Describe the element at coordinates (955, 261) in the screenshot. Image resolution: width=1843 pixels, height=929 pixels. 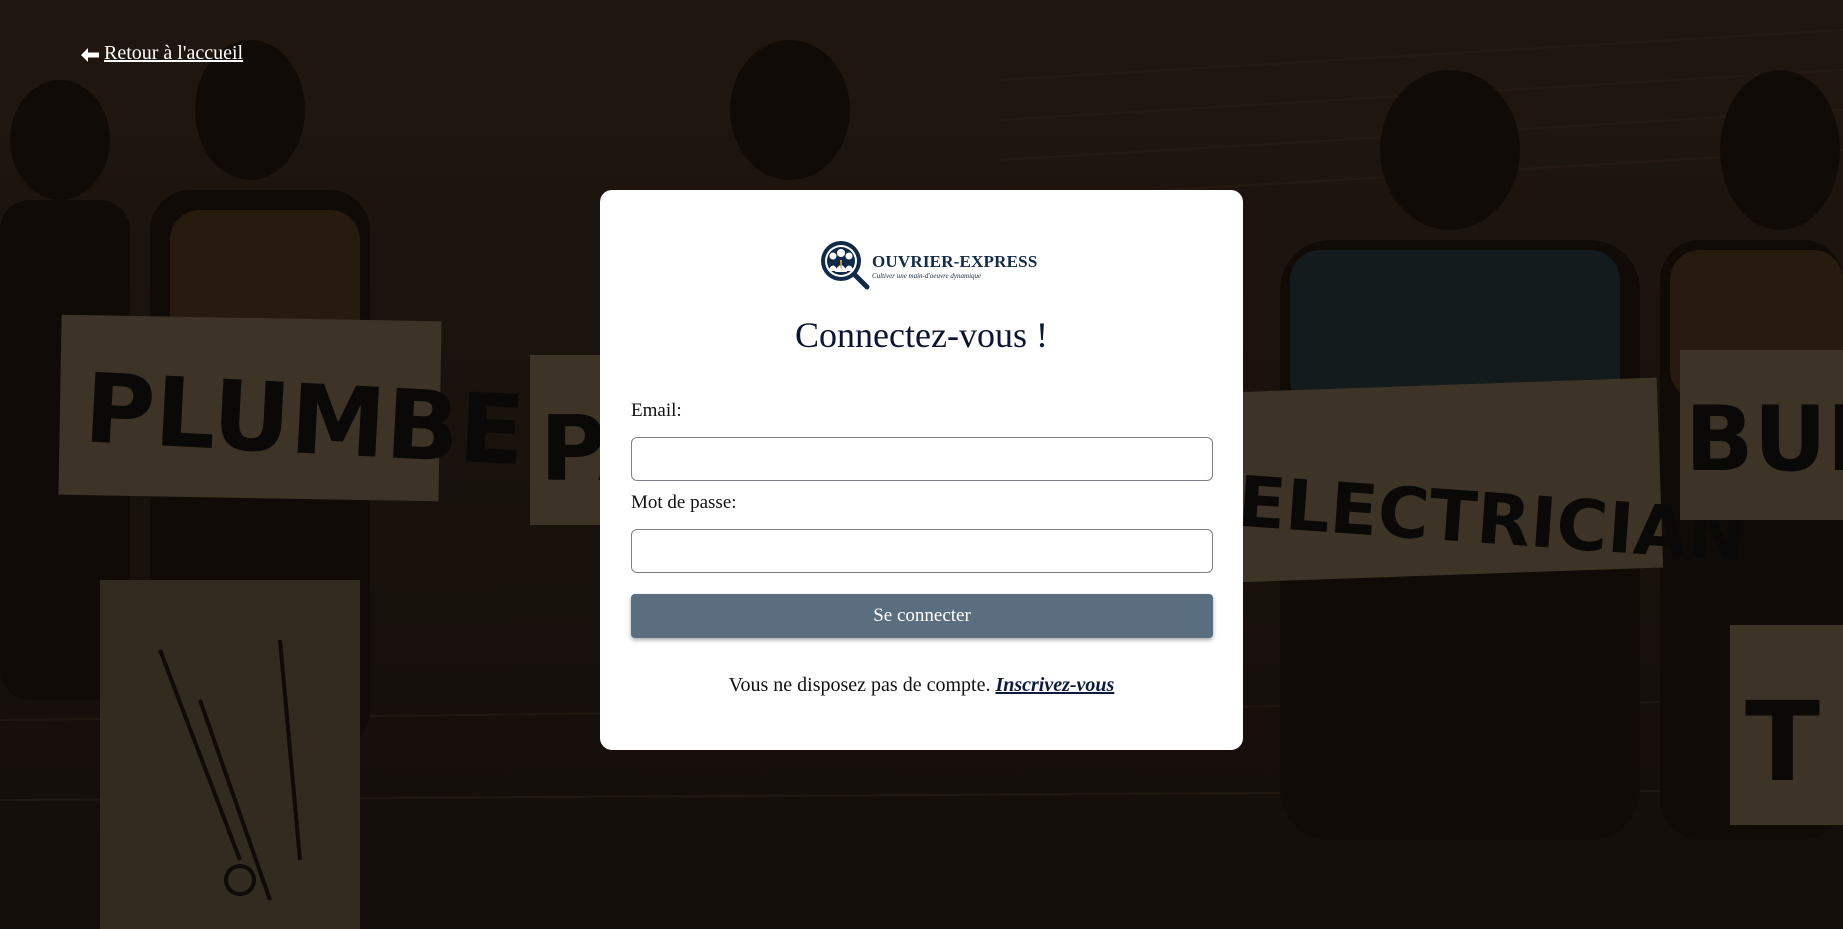
I see `logo-name: OUVRIER-EXPRESS` at that location.